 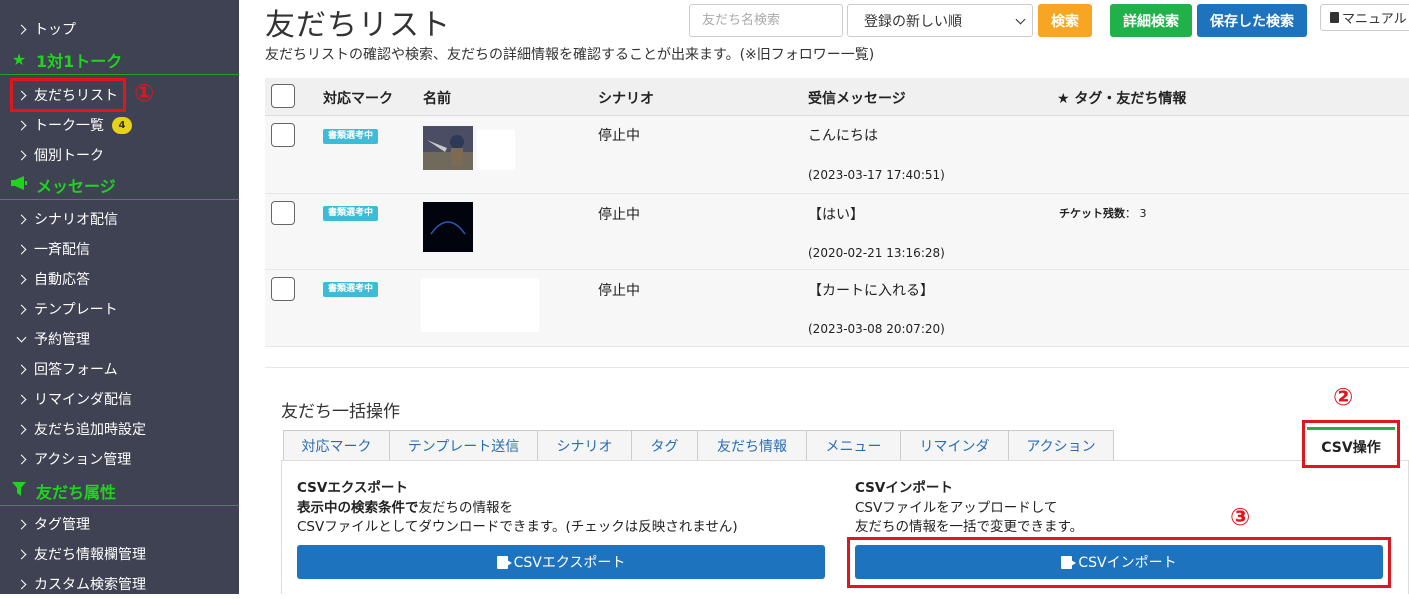 What do you see at coordinates (853, 445) in the screenshot?
I see `tab-menu: メニュー` at bounding box center [853, 445].